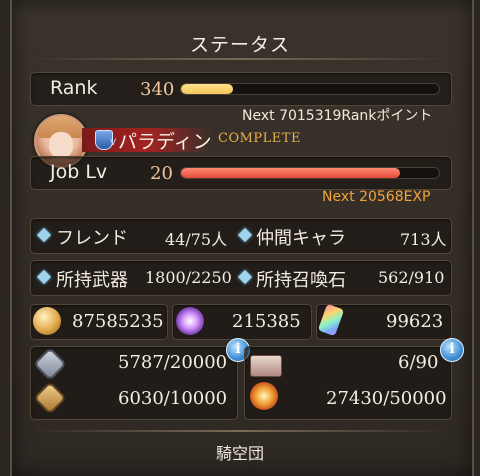 This screenshot has height=476, width=480. Describe the element at coordinates (173, 398) in the screenshot. I see `gold-emblem-value: 6030/10000` at that location.